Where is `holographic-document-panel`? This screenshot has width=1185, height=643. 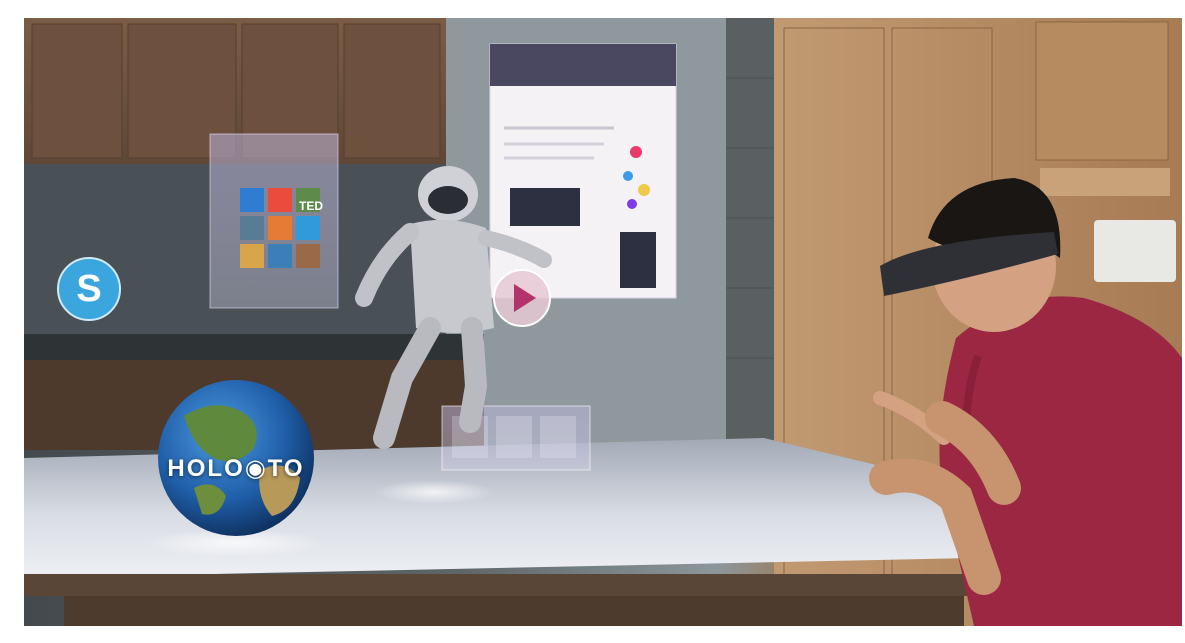 holographic-document-panel is located at coordinates (583, 171).